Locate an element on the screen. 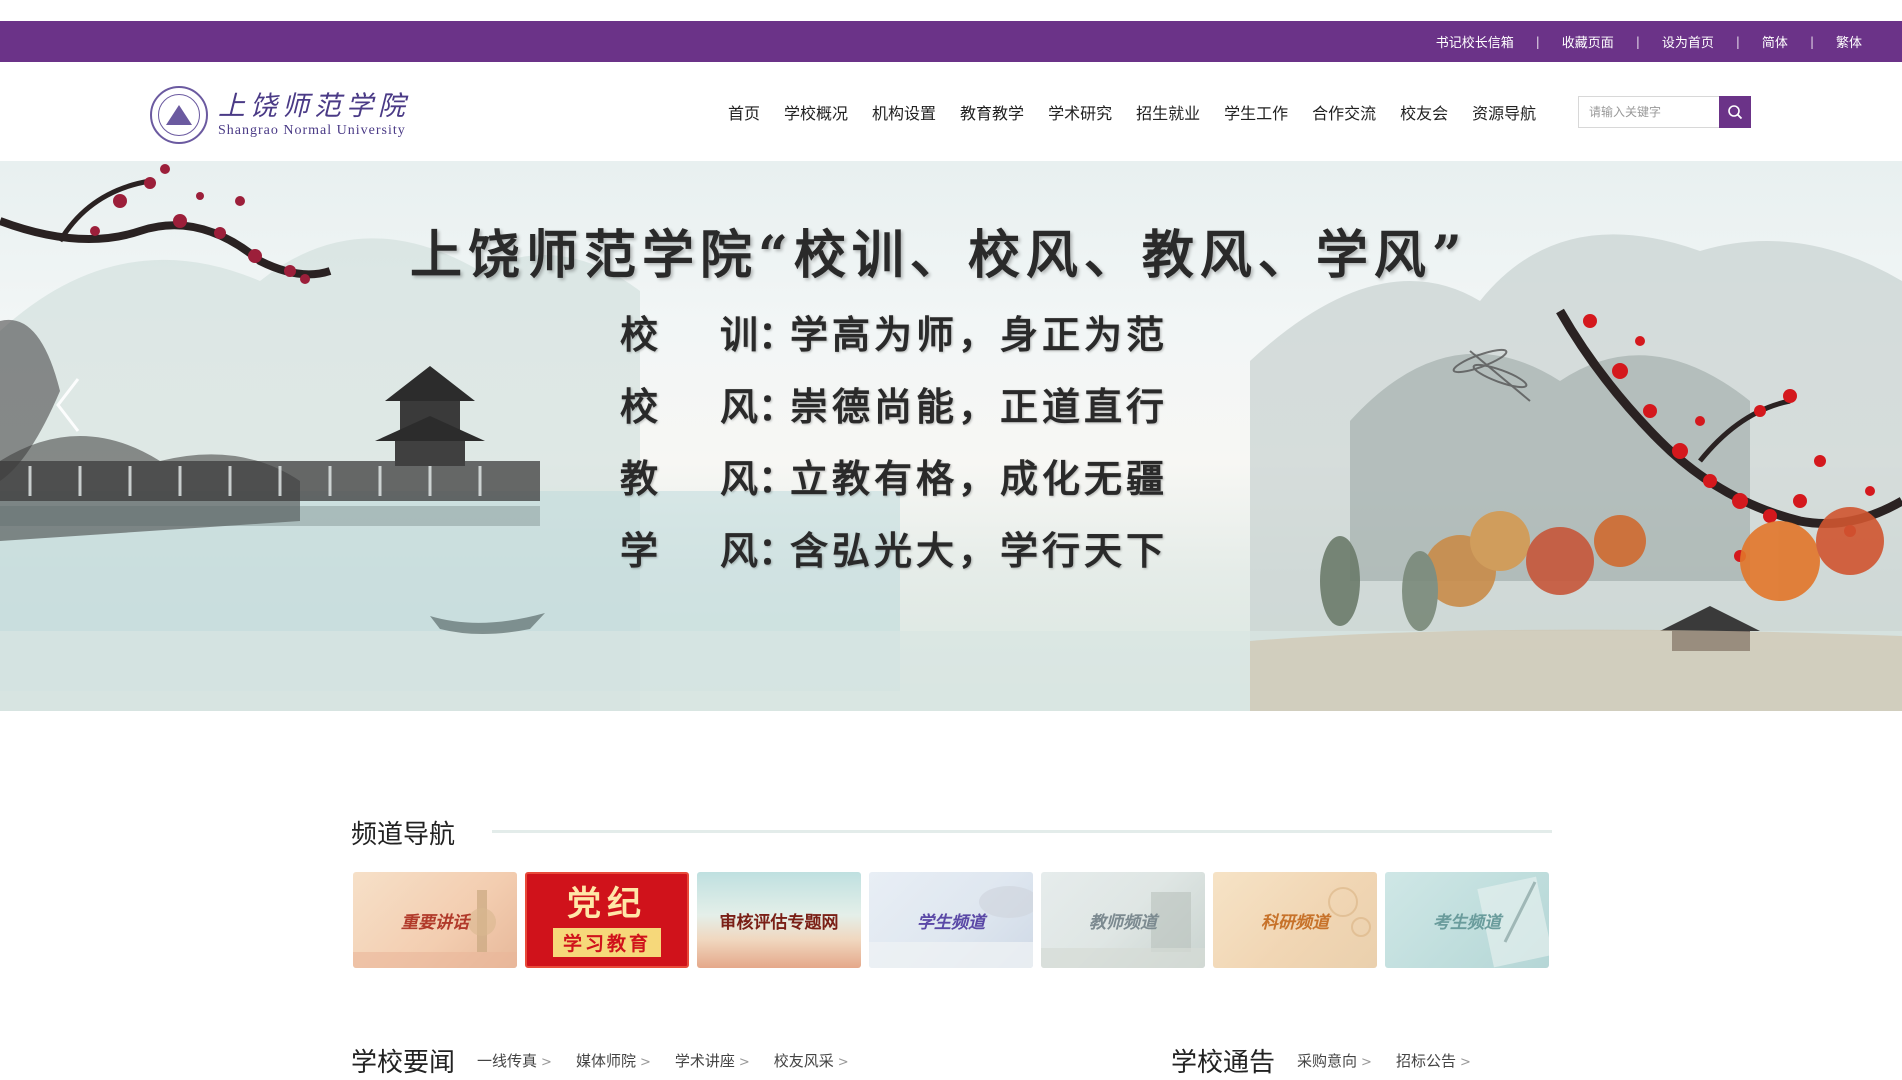 The image size is (1902, 1080). notices-sublink-tender: 招标公告 > is located at coordinates (1433, 1060).